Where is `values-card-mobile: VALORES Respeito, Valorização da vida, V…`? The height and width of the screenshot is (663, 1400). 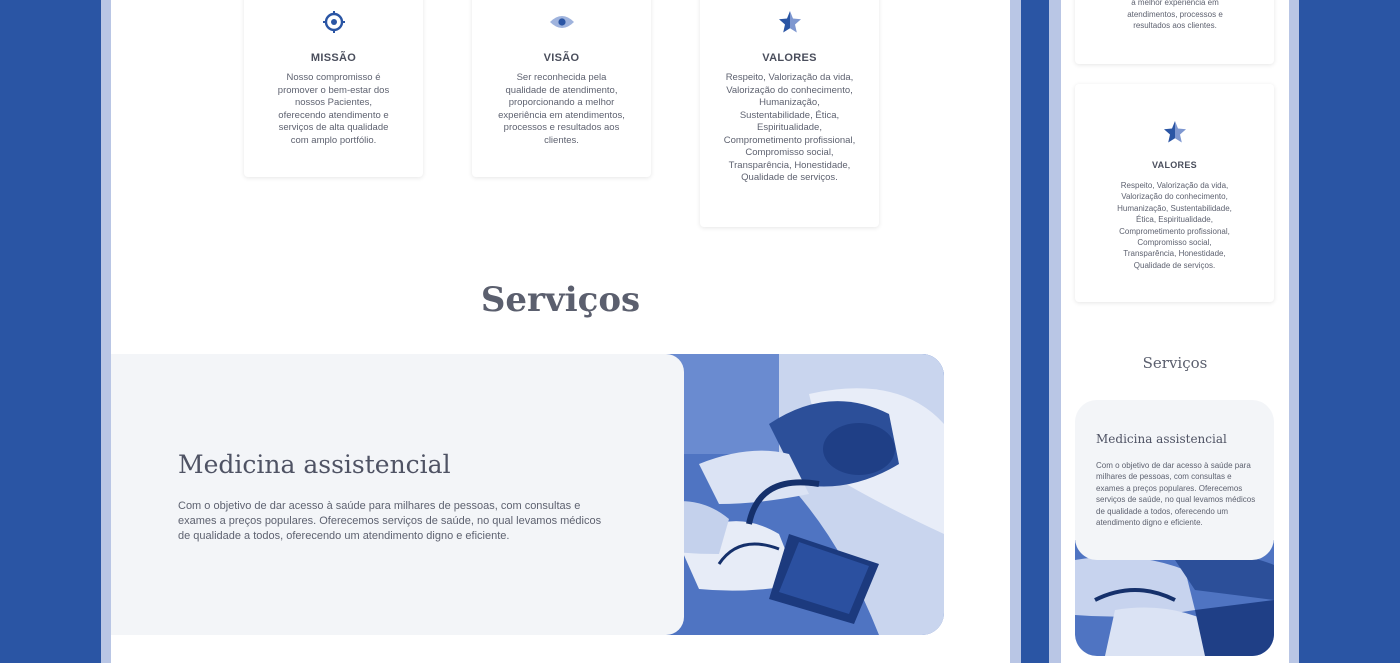
values-card-mobile: VALORES Respeito, Valorização da vida, V… is located at coordinates (1174, 193).